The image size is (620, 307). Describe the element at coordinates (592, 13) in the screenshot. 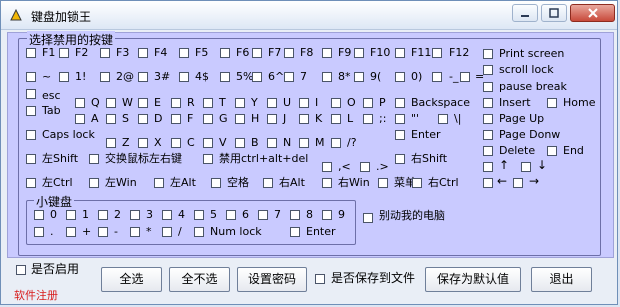

I see `close-button` at that location.